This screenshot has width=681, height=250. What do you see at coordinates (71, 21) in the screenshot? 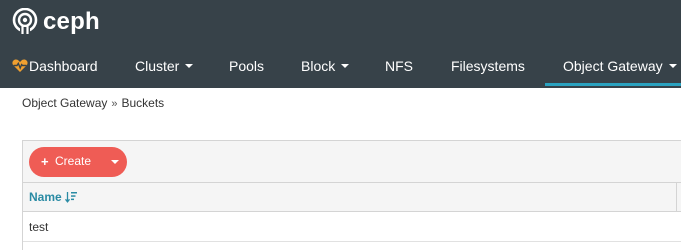
I see `brand-name: ceph` at bounding box center [71, 21].